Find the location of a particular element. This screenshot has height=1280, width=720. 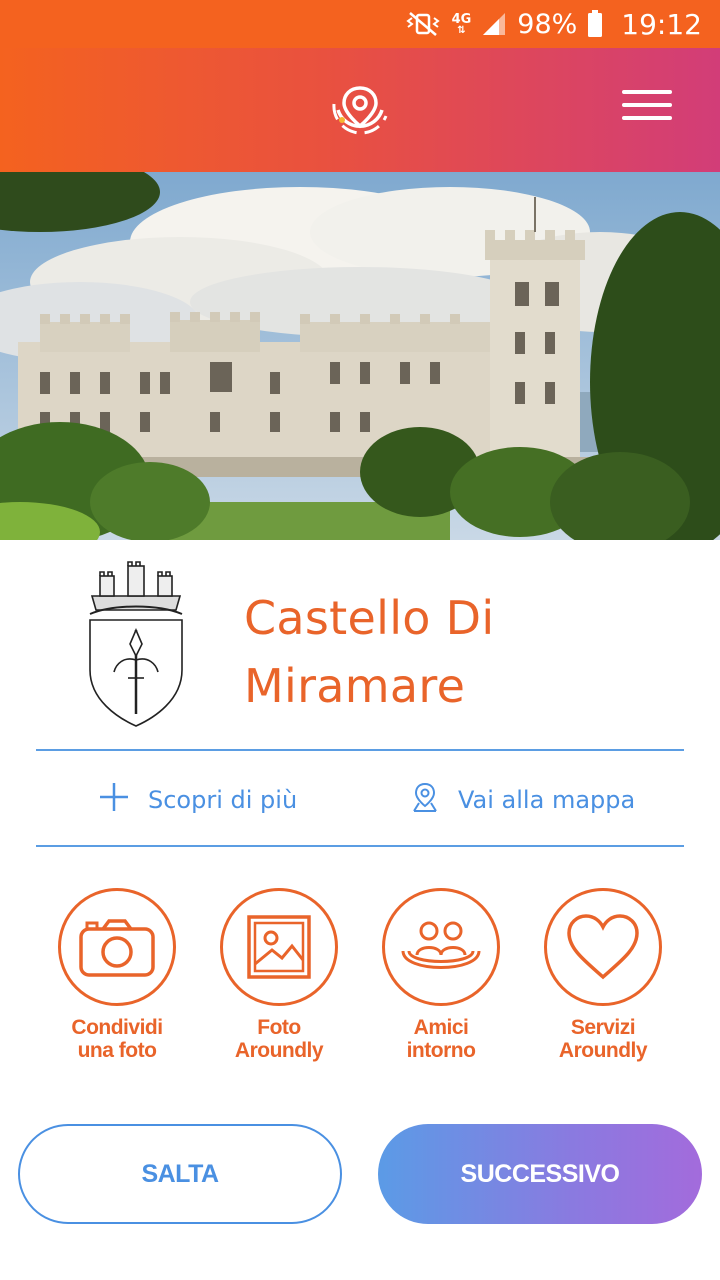

go-to-map-label: Vai alla mappa is located at coordinates (547, 800).